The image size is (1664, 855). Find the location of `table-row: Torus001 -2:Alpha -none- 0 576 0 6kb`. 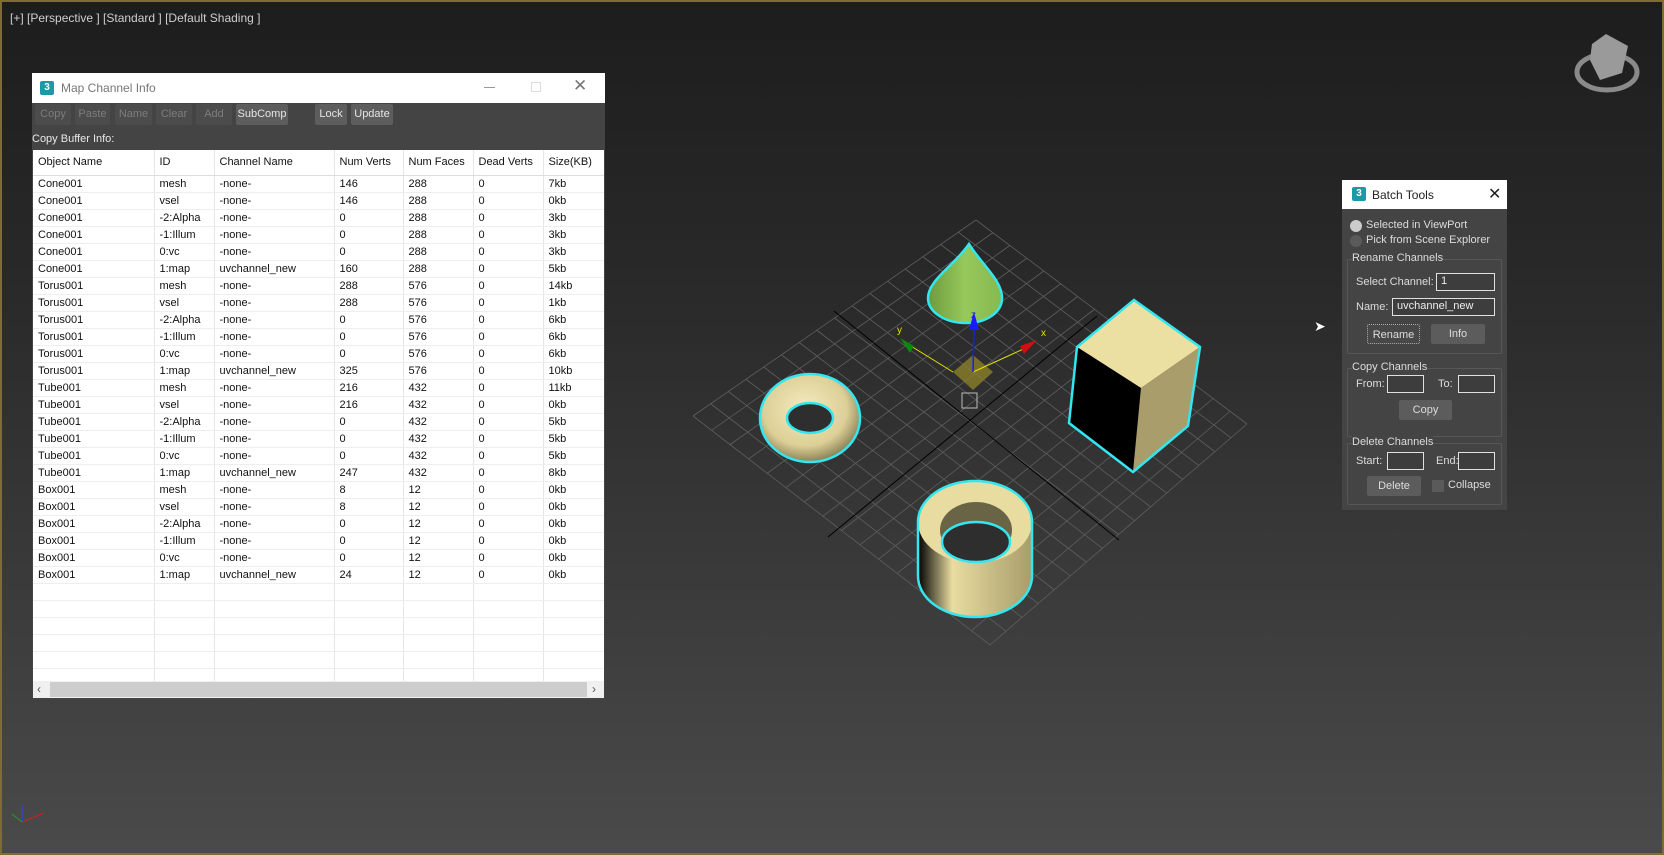

table-row: Torus001 -2:Alpha -none- 0 576 0 6kb is located at coordinates (318, 320).